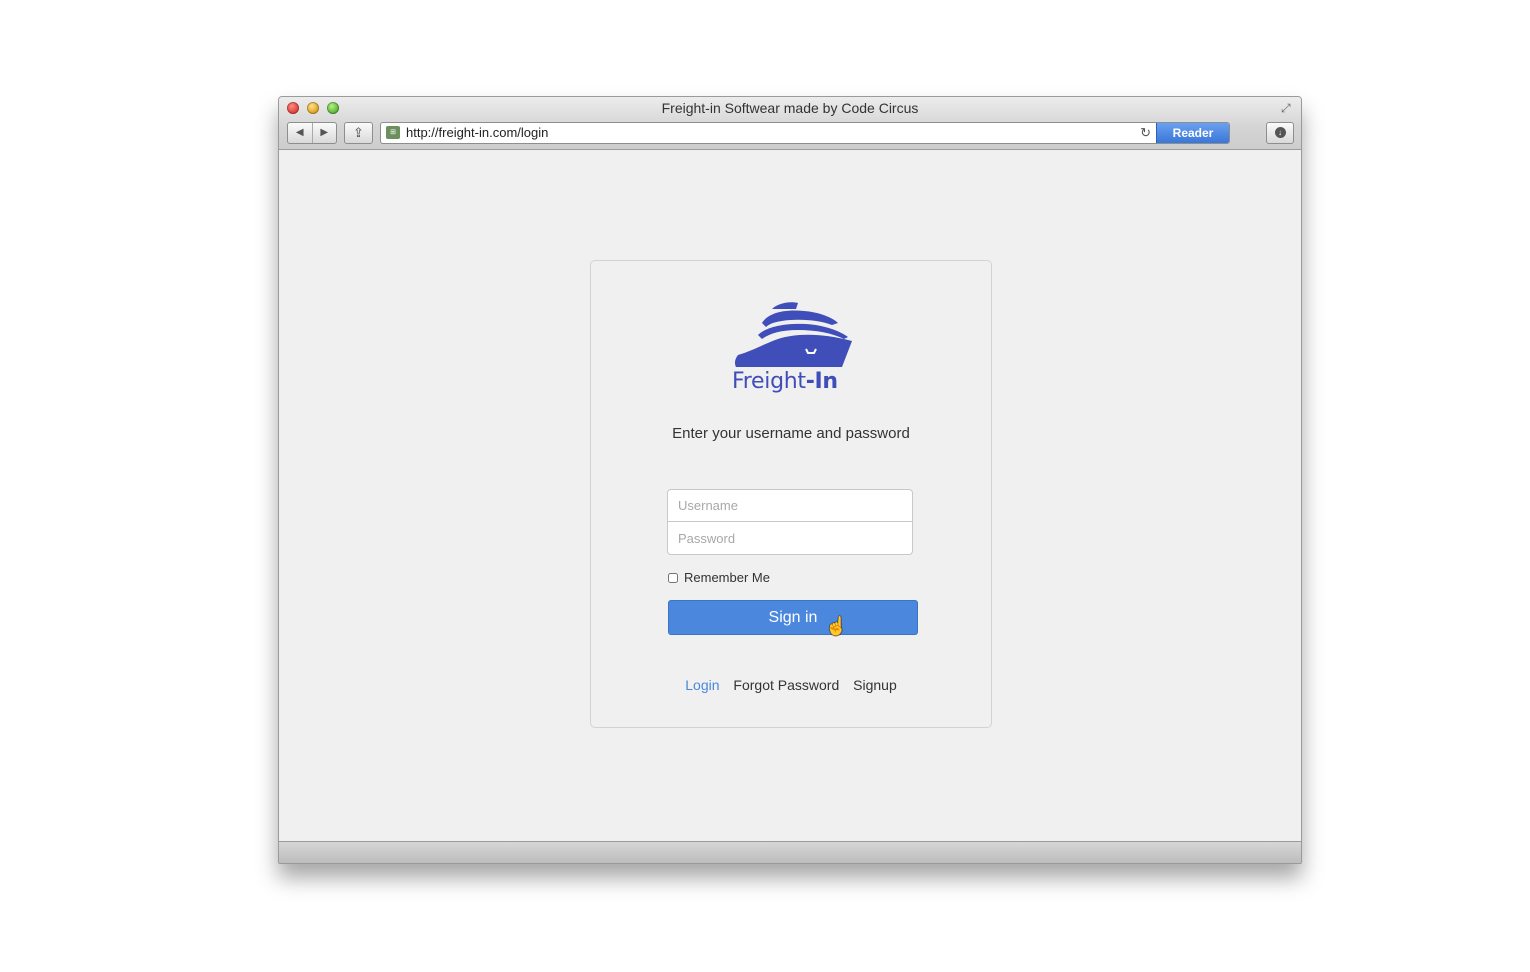 This screenshot has height=972, width=1530. What do you see at coordinates (875, 685) in the screenshot?
I see `signup-link: Signup` at bounding box center [875, 685].